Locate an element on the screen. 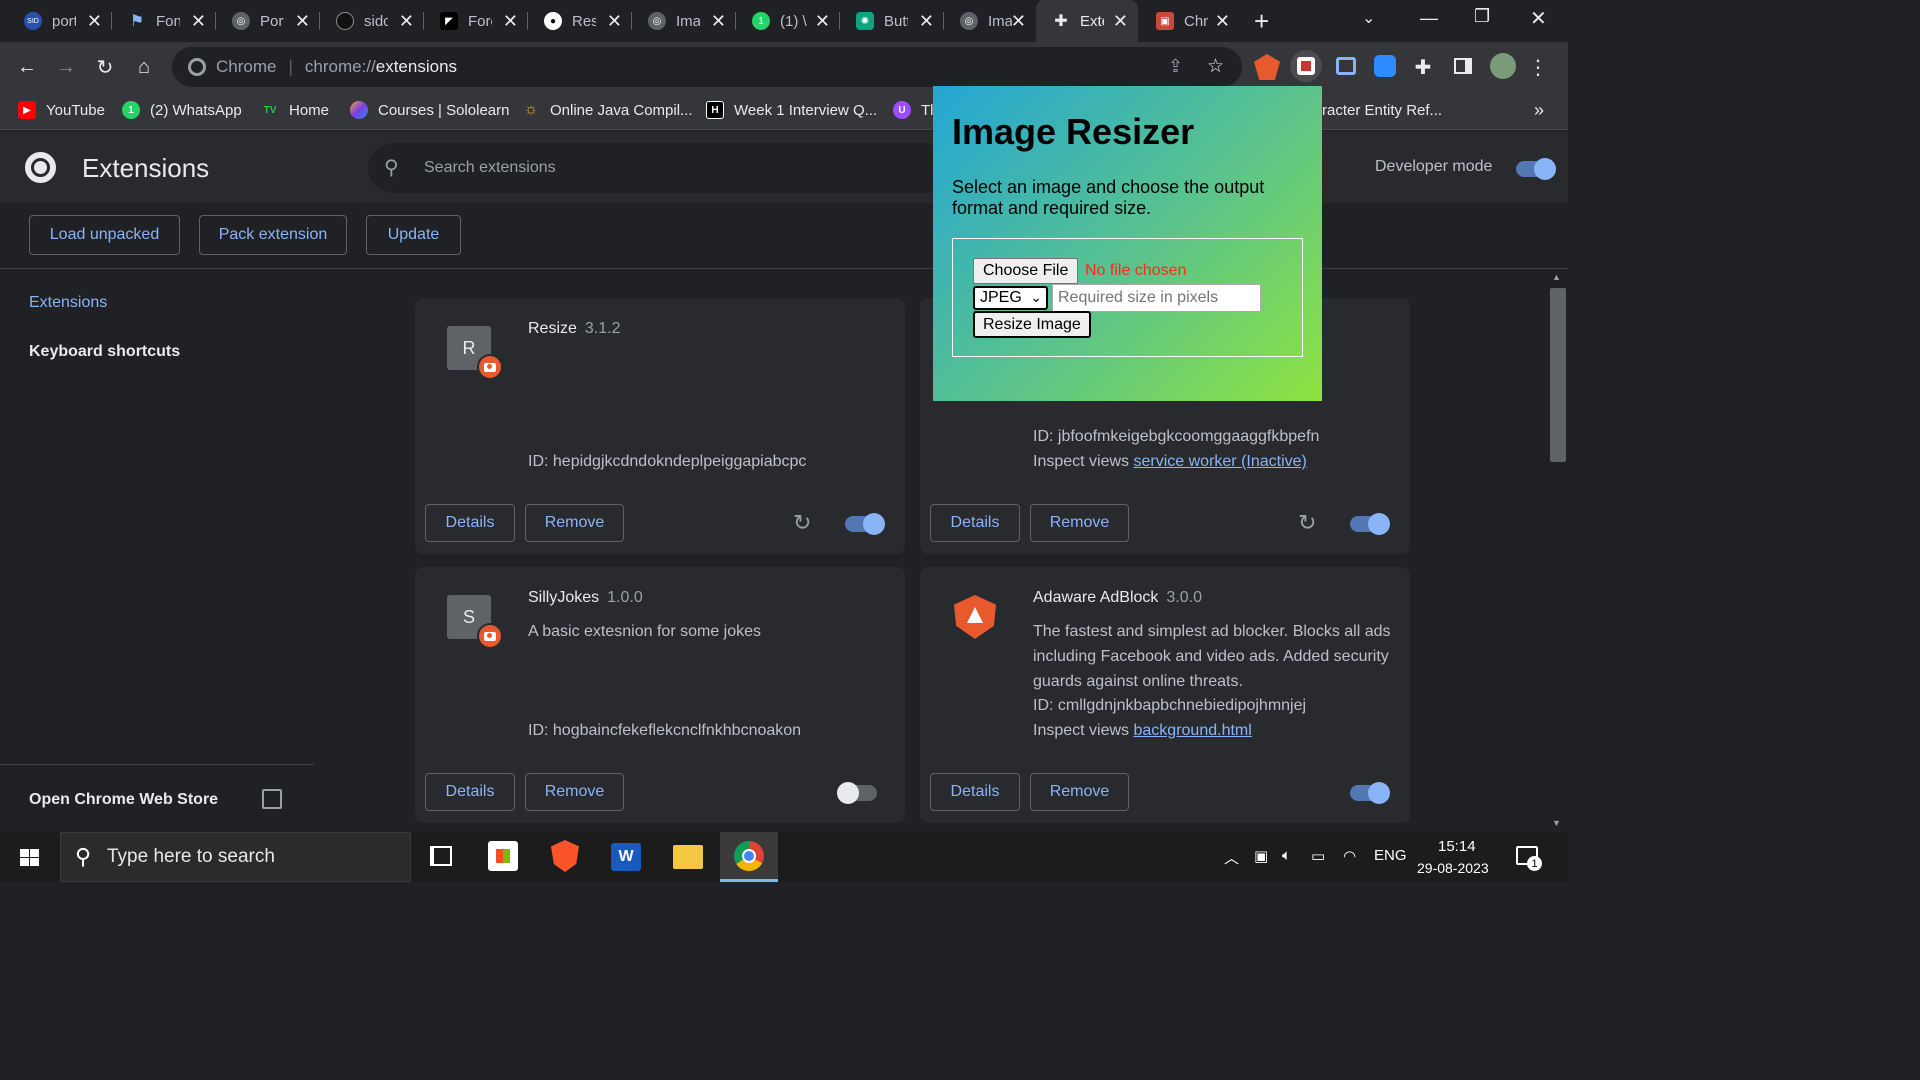  share-icon: ⇪ is located at coordinates (1175, 66).